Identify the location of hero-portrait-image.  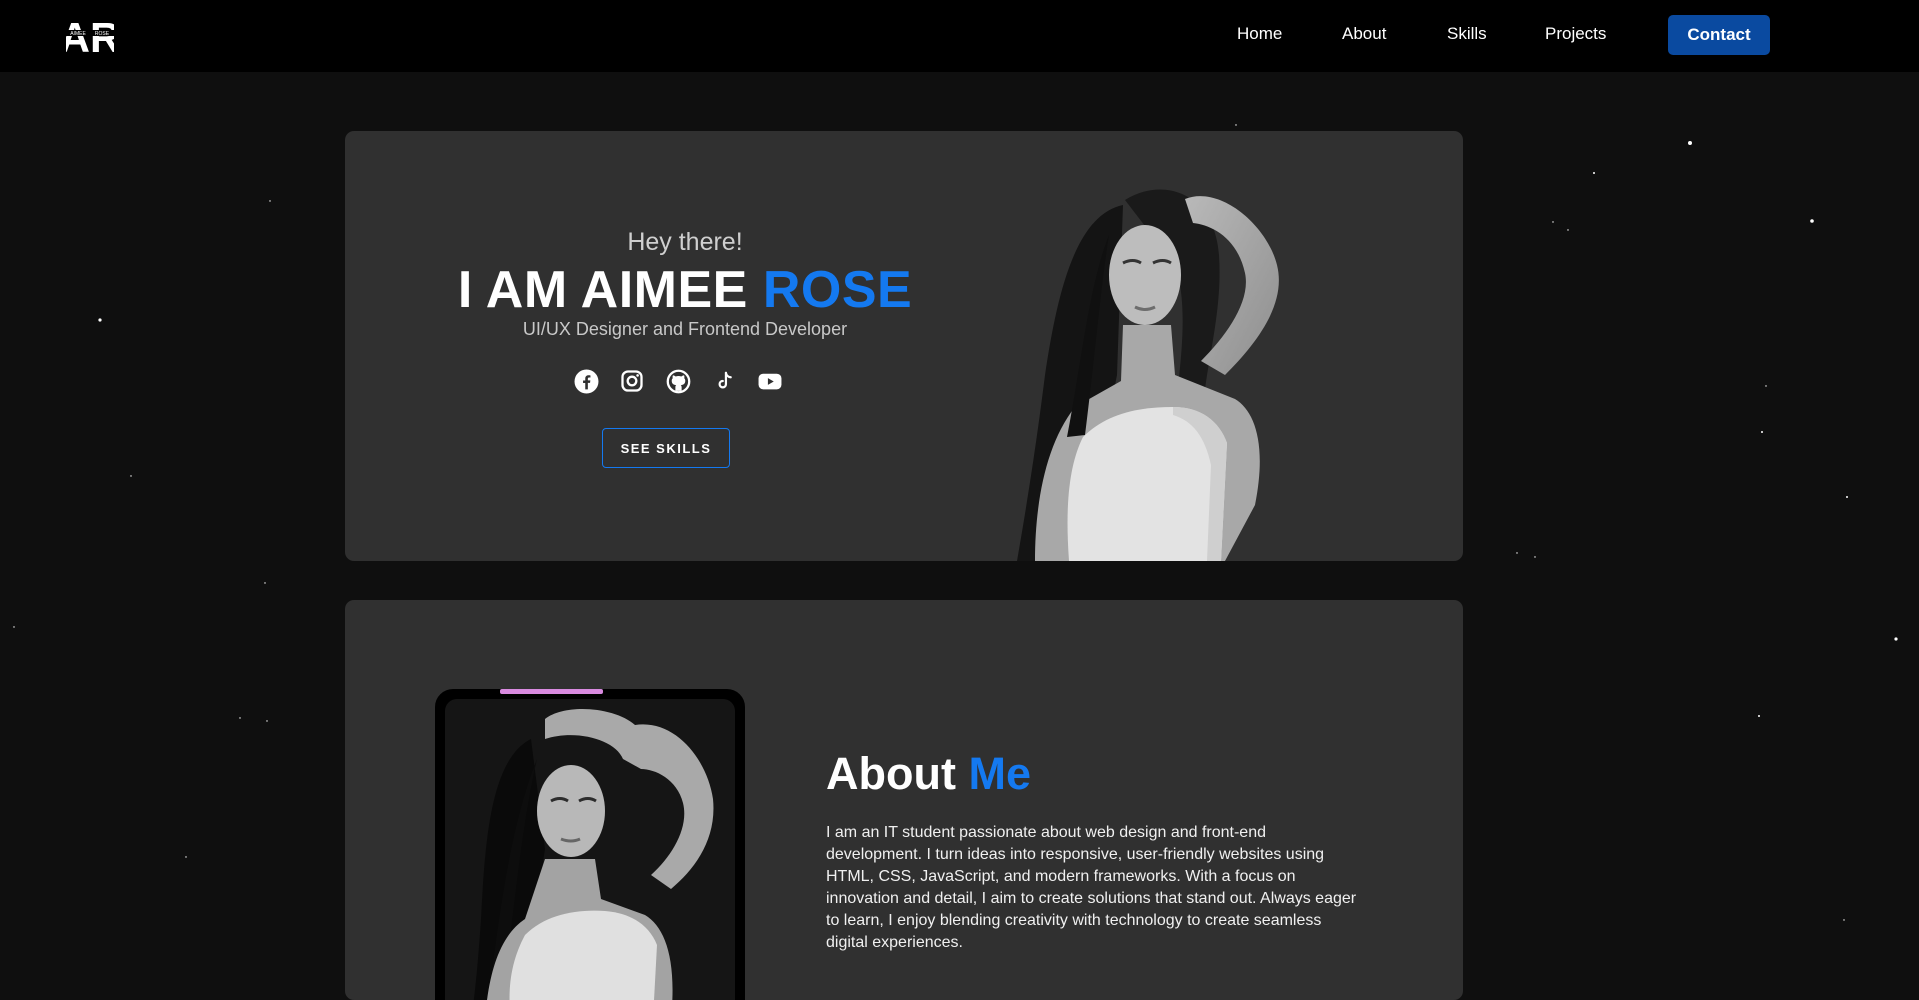
(1148, 375).